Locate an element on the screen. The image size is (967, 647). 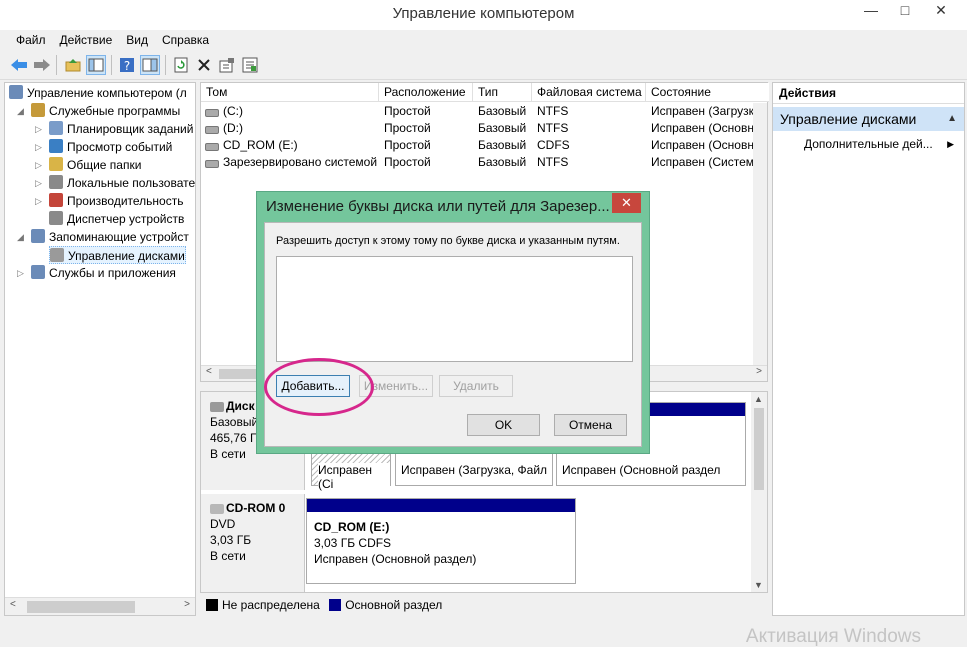
legend-unallocated: Не распределена is located at coordinates (271, 605).